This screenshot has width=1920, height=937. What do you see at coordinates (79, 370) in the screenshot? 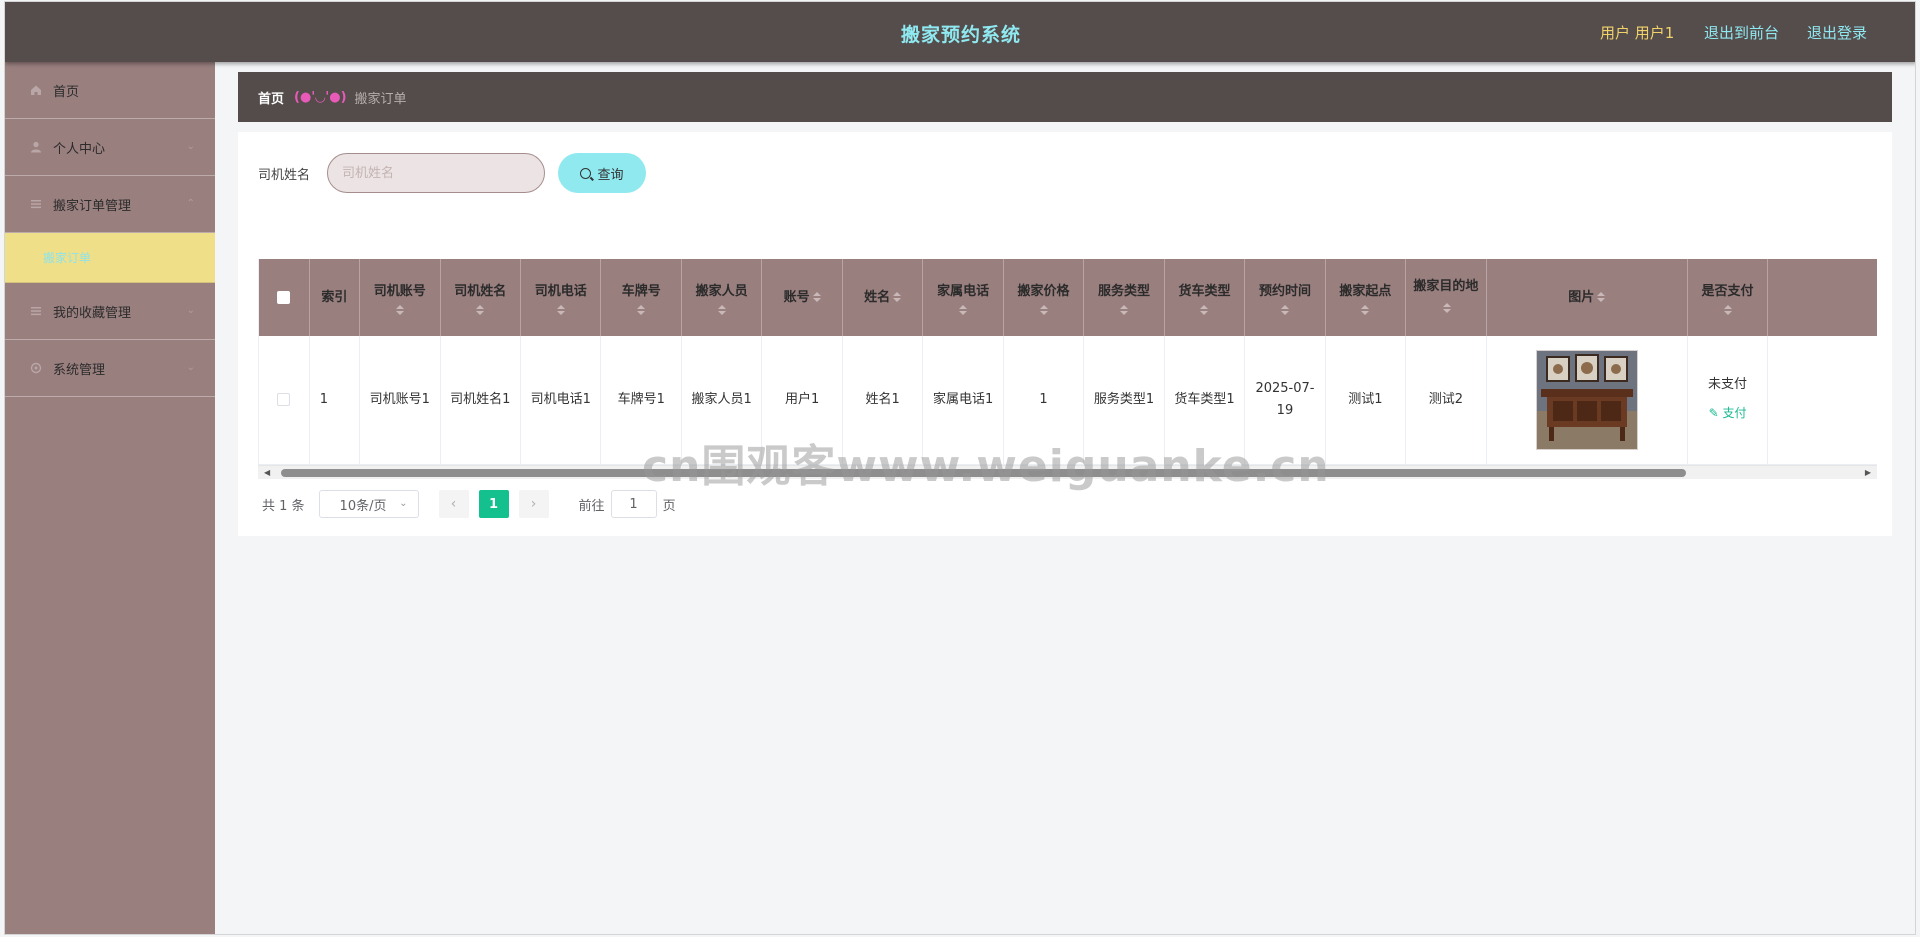
I see `sidebar-item-label: 系统管理` at bounding box center [79, 370].